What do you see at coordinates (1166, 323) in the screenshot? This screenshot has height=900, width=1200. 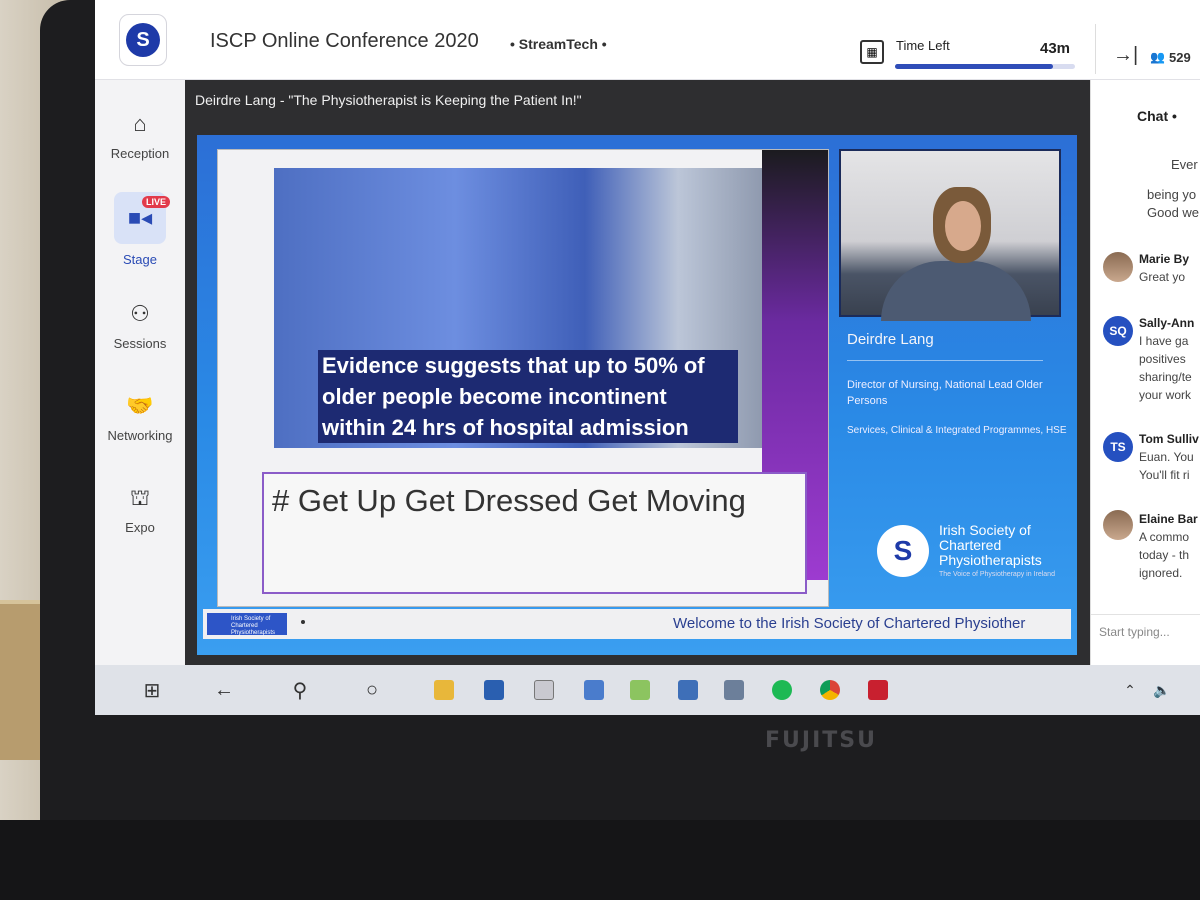 I see `chat-author: Sally-Ann` at bounding box center [1166, 323].